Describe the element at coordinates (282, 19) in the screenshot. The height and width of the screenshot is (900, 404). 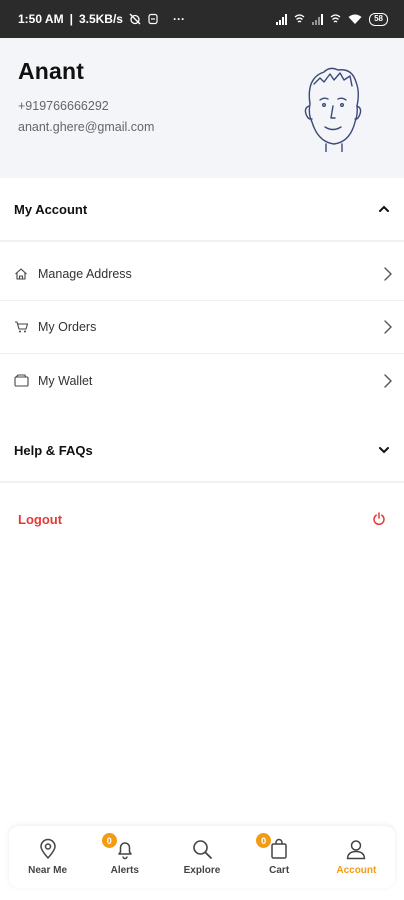
I see `signal-icon` at that location.